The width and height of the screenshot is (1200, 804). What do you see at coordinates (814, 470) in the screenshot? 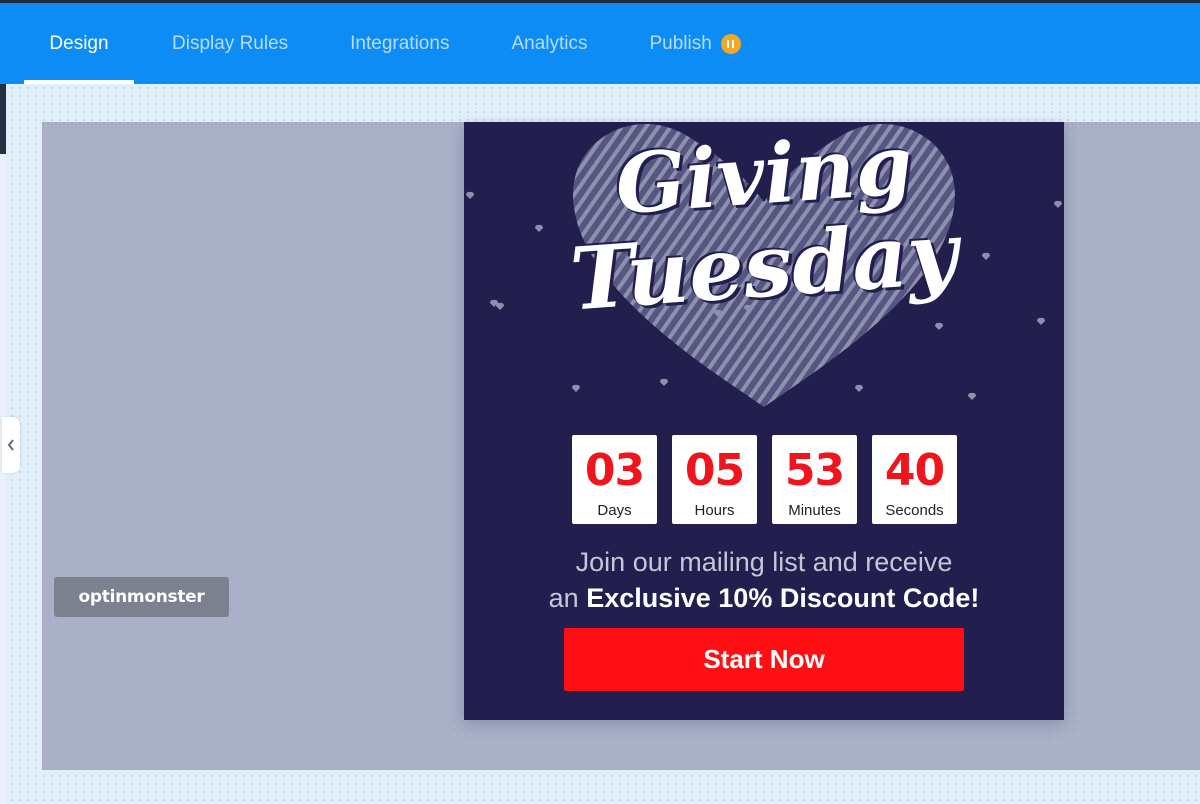
I see `countdown-minutes-value: 53` at bounding box center [814, 470].